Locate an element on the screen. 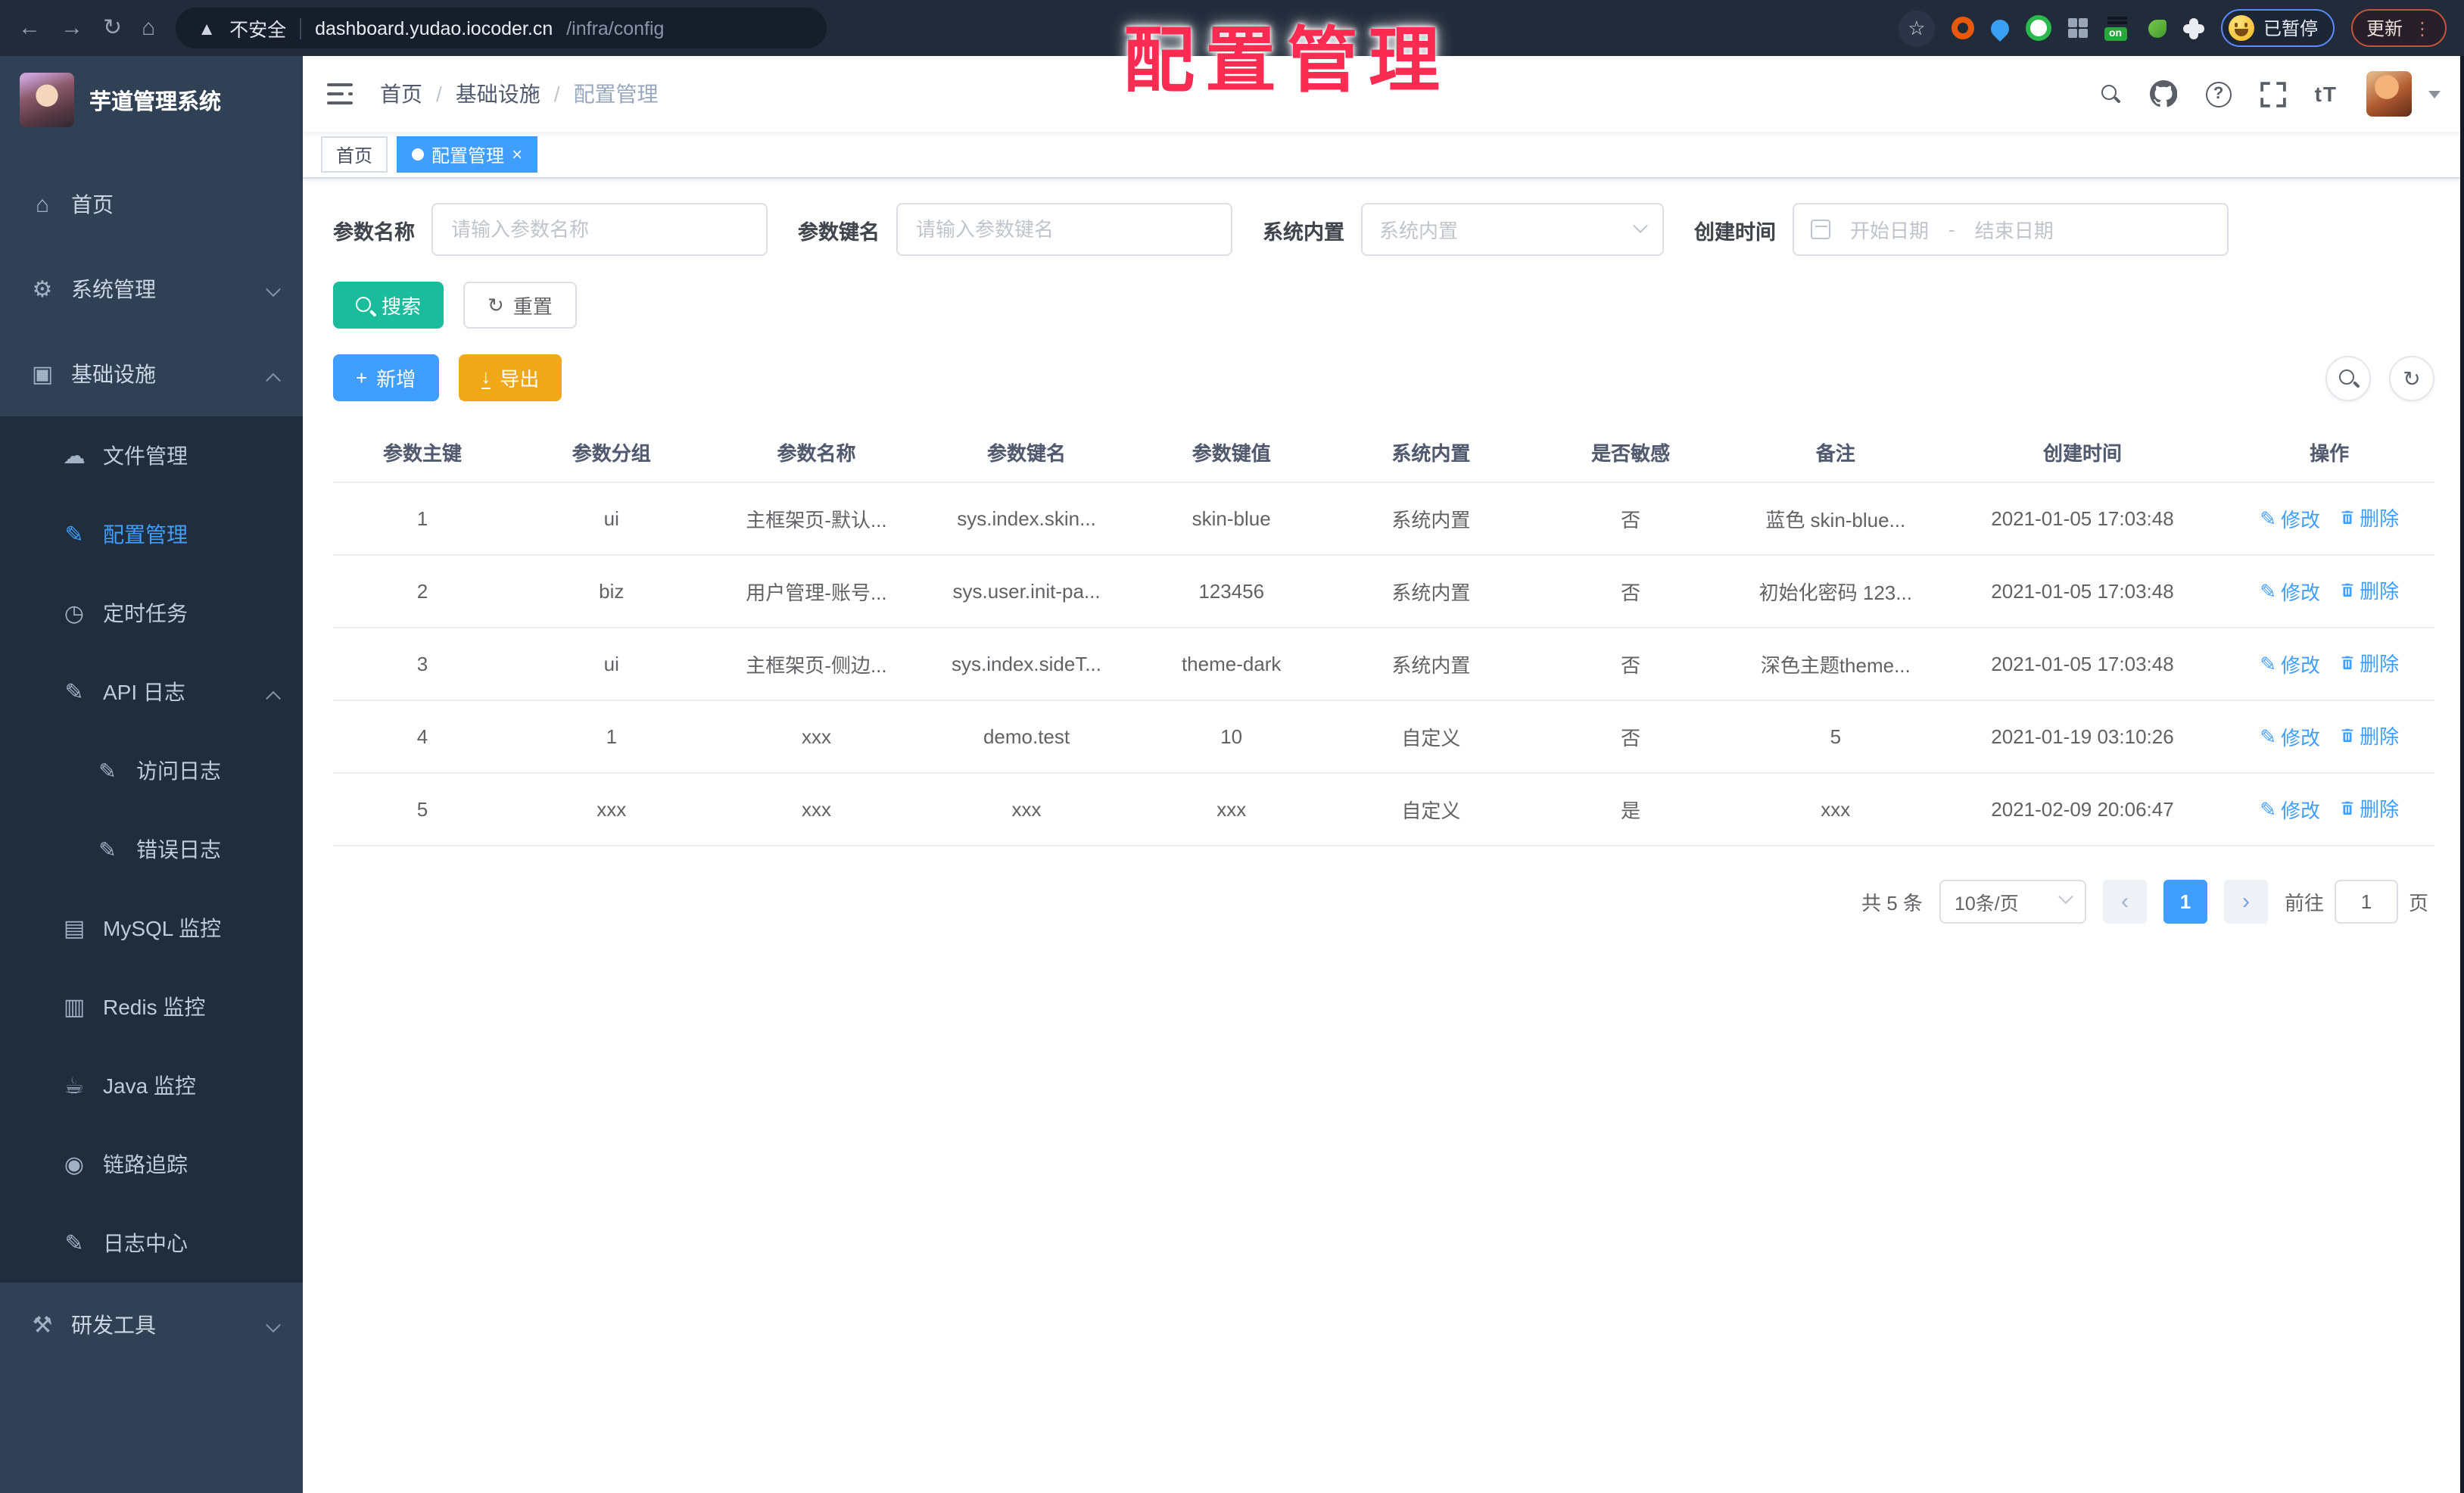 The width and height of the screenshot is (2464, 1493). extensions-puzzle-icon is located at coordinates (2193, 28).